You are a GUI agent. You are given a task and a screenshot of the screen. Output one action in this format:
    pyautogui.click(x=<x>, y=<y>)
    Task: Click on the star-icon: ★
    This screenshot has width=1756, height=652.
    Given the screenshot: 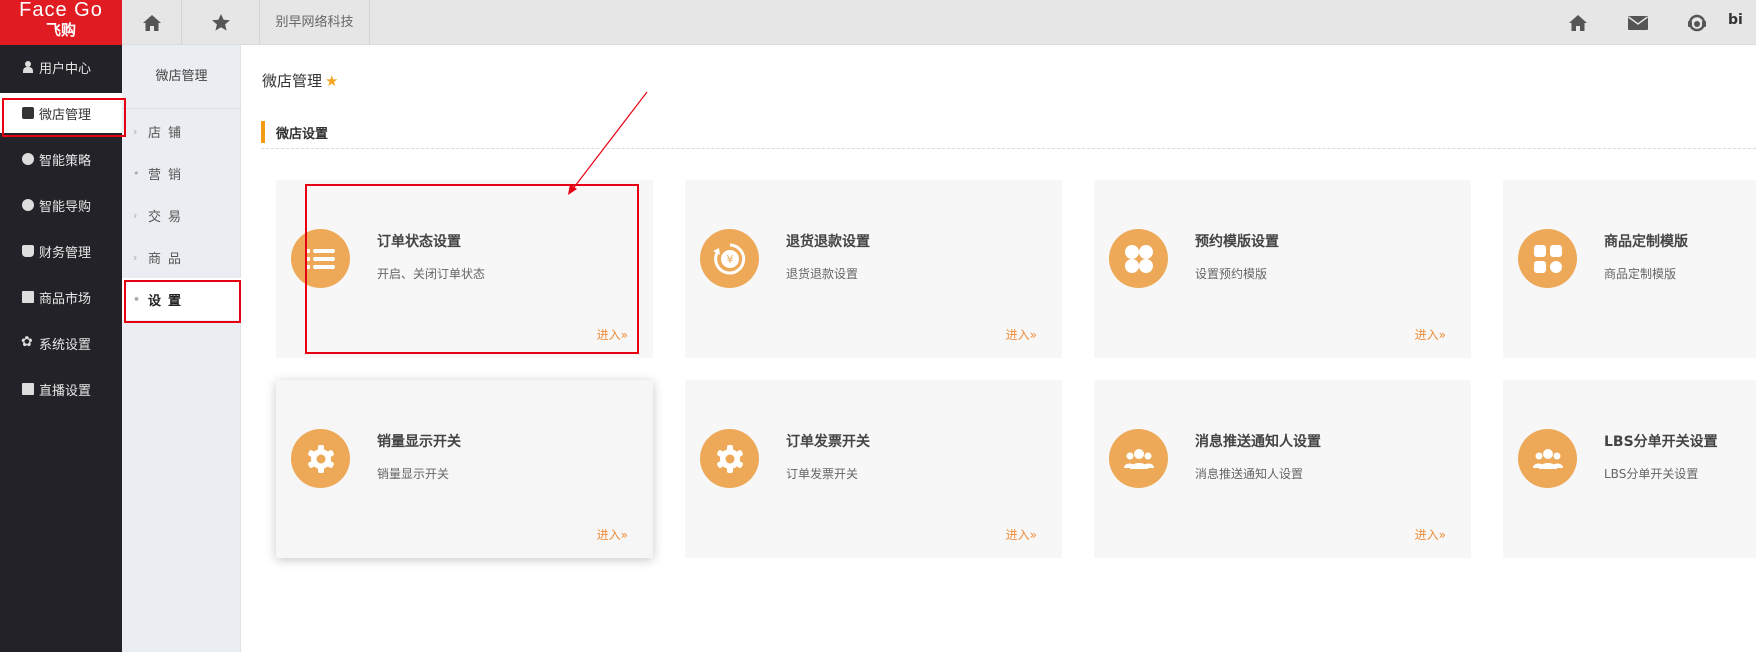 What is the action you would take?
    pyautogui.click(x=331, y=81)
    